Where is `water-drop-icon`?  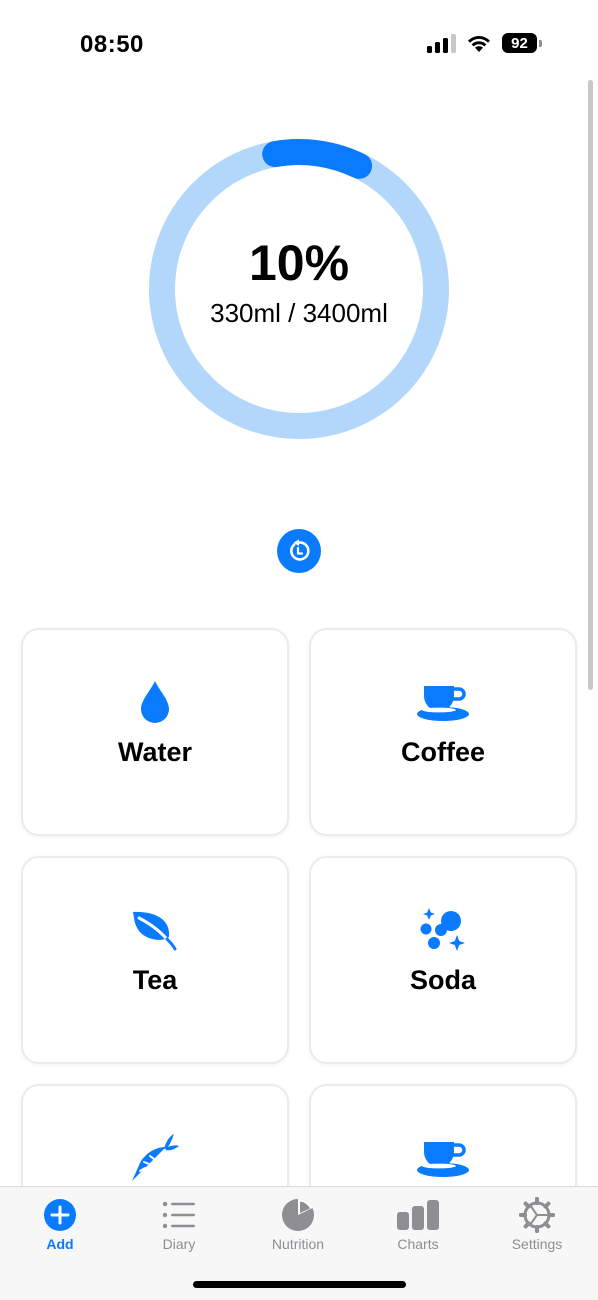 water-drop-icon is located at coordinates (155, 702).